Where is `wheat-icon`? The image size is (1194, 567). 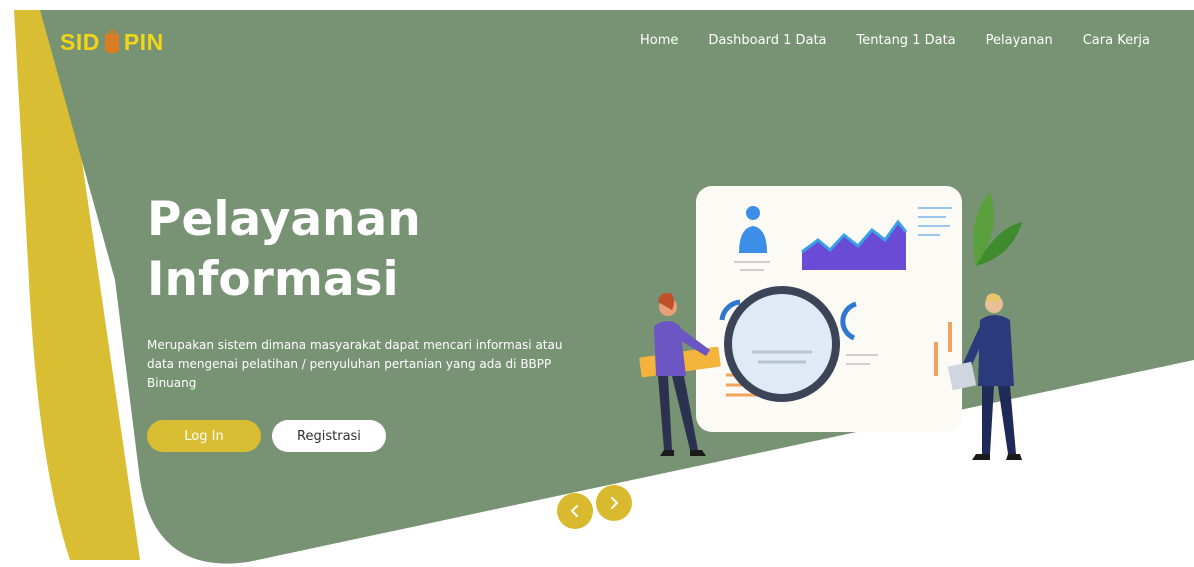 wheat-icon is located at coordinates (112, 41).